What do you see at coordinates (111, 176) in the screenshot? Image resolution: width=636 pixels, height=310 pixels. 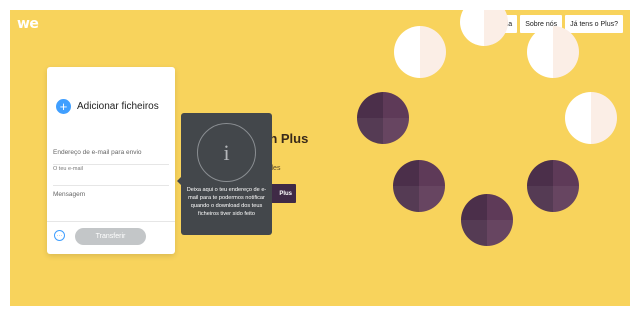 I see `sender-email-field: O teu e-mail` at bounding box center [111, 176].